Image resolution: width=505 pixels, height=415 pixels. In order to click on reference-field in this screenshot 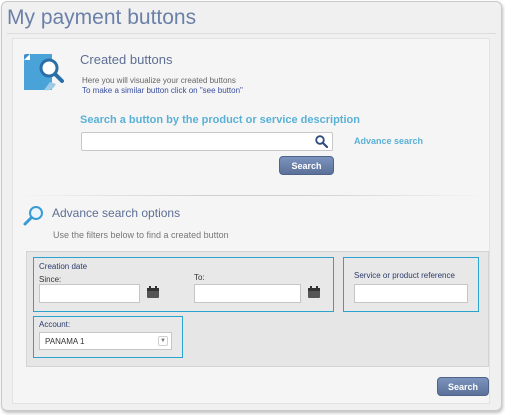, I will do `click(411, 294)`.